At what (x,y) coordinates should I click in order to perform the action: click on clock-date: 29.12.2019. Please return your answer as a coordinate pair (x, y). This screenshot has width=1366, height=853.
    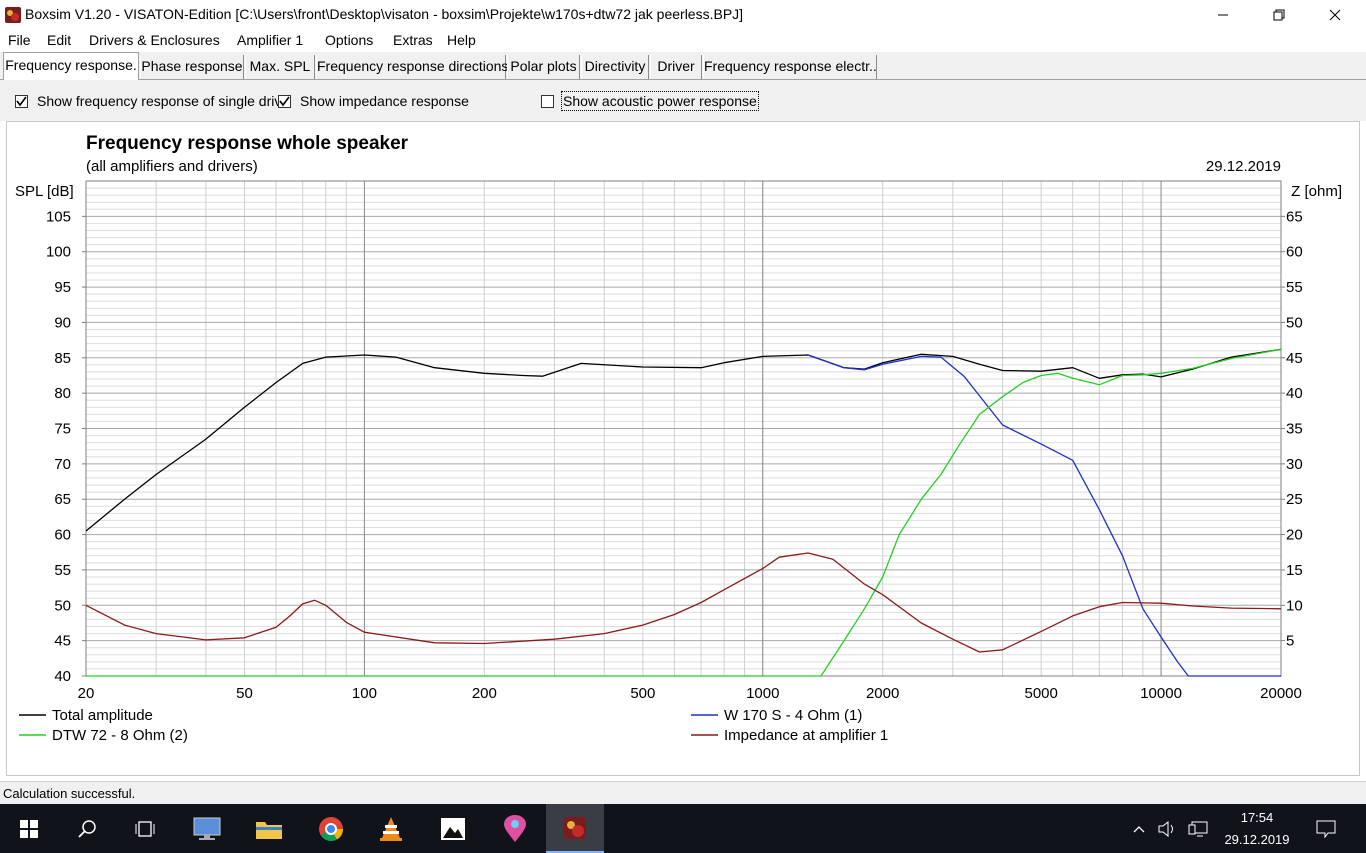
    Looking at the image, I should click on (1257, 839).